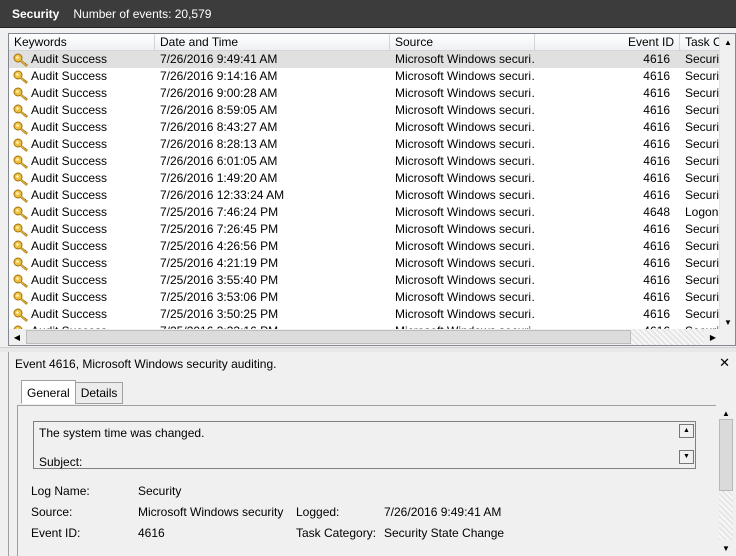  I want to click on grid-vertical-scrollbar: ▲ ▼, so click(727, 182).